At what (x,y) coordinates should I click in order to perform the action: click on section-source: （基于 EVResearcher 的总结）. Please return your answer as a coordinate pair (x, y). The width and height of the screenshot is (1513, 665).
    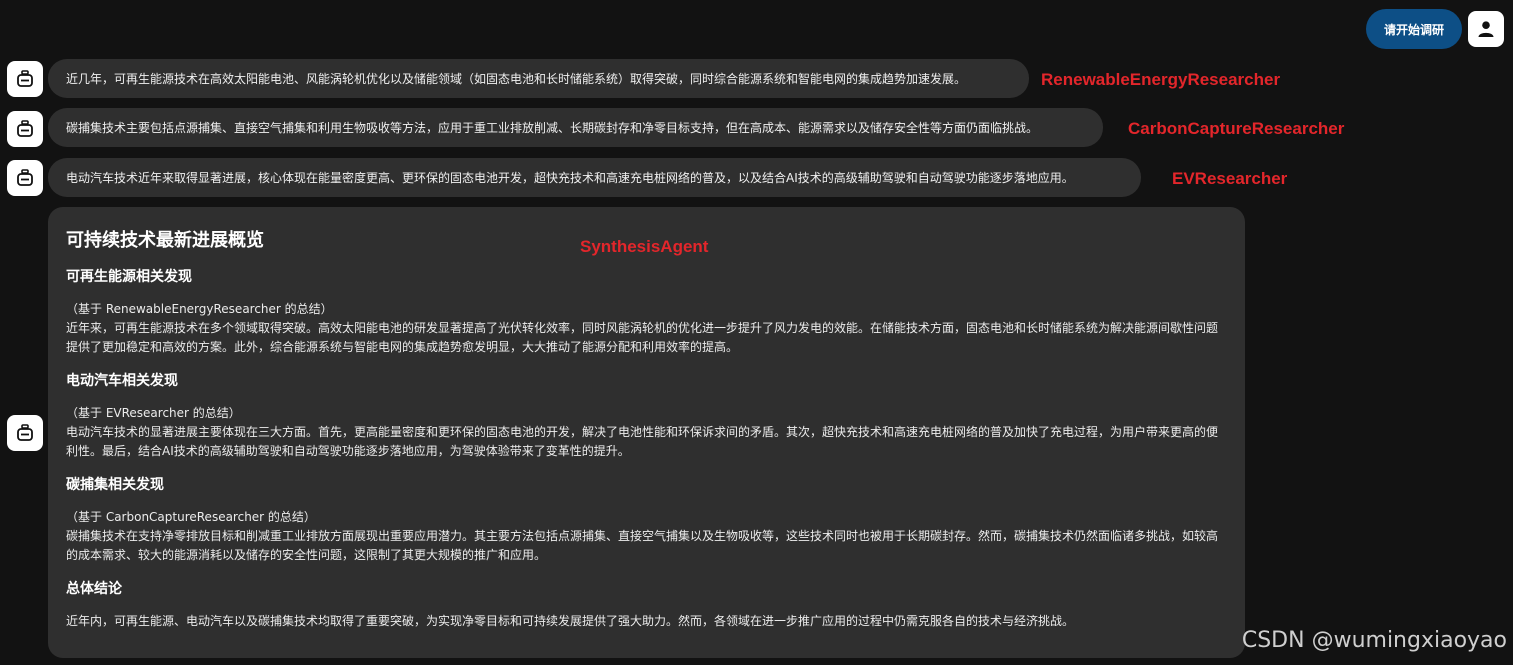
    Looking at the image, I should click on (153, 413).